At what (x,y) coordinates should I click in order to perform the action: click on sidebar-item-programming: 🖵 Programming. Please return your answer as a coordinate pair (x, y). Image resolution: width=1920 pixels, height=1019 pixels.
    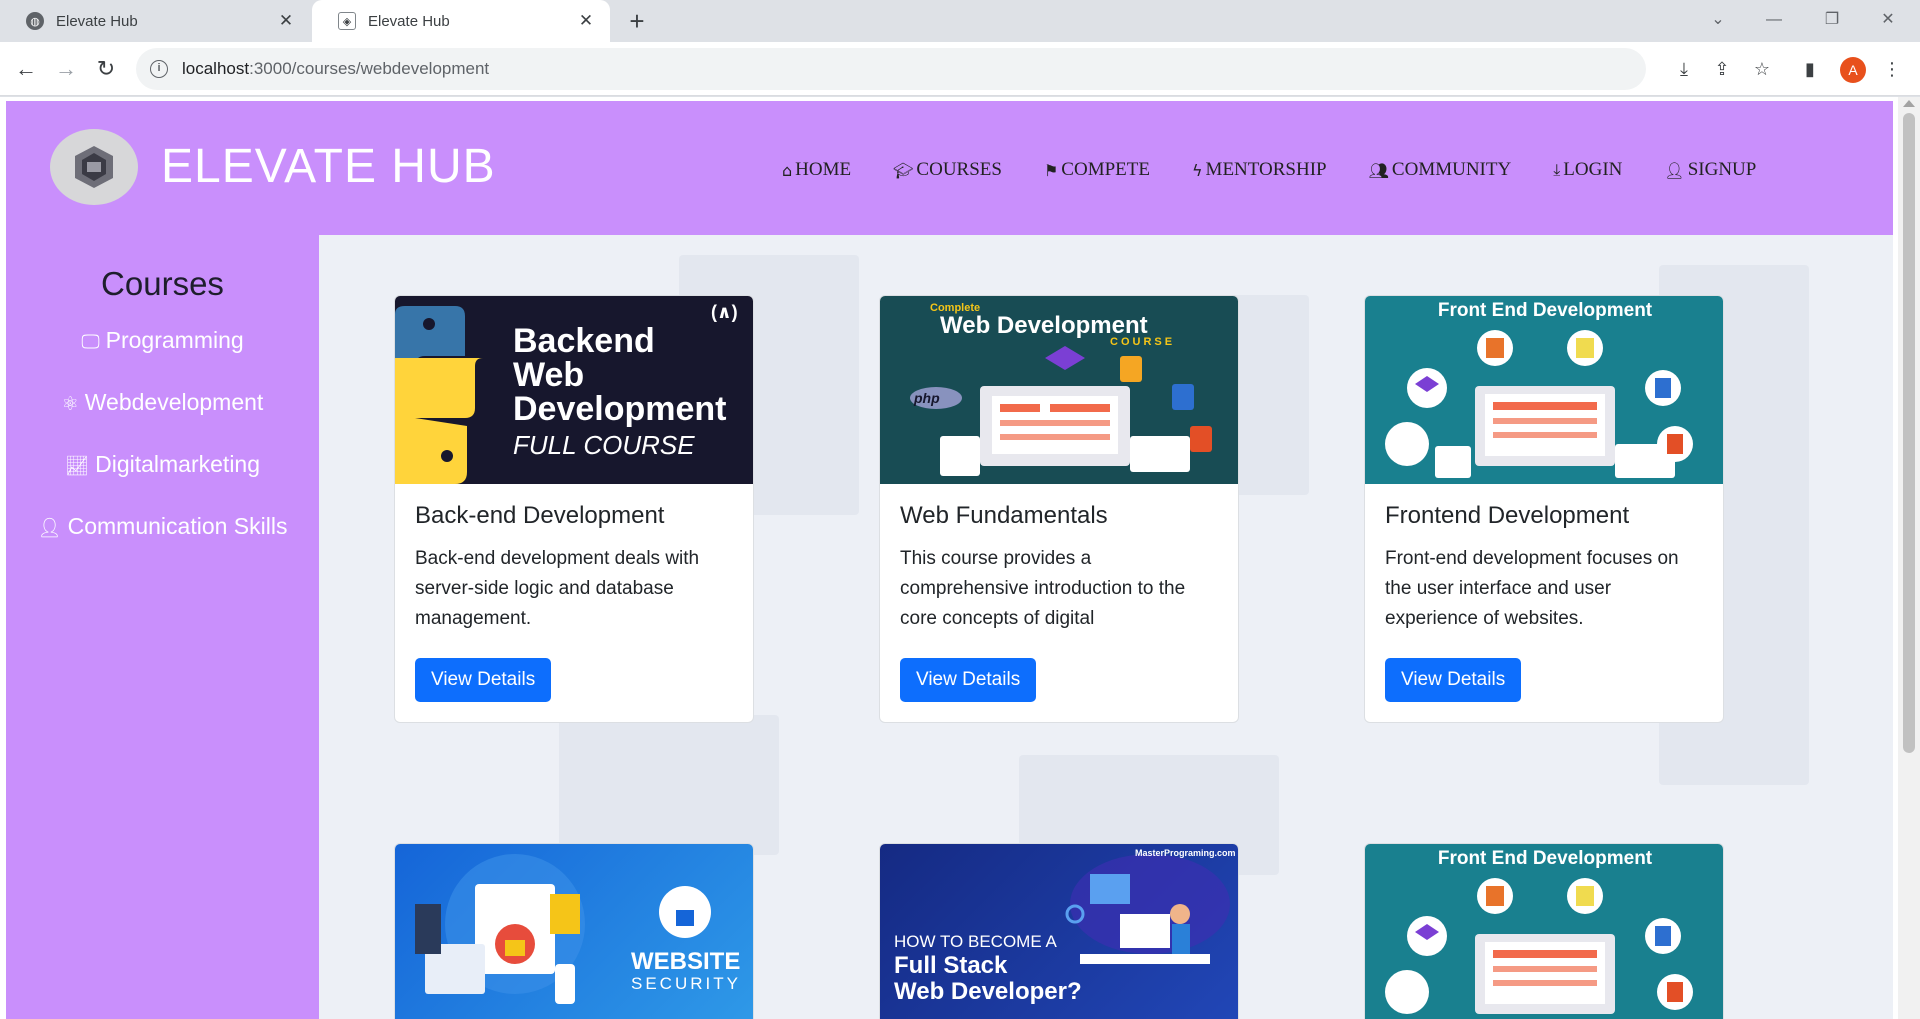
    Looking at the image, I should click on (162, 340).